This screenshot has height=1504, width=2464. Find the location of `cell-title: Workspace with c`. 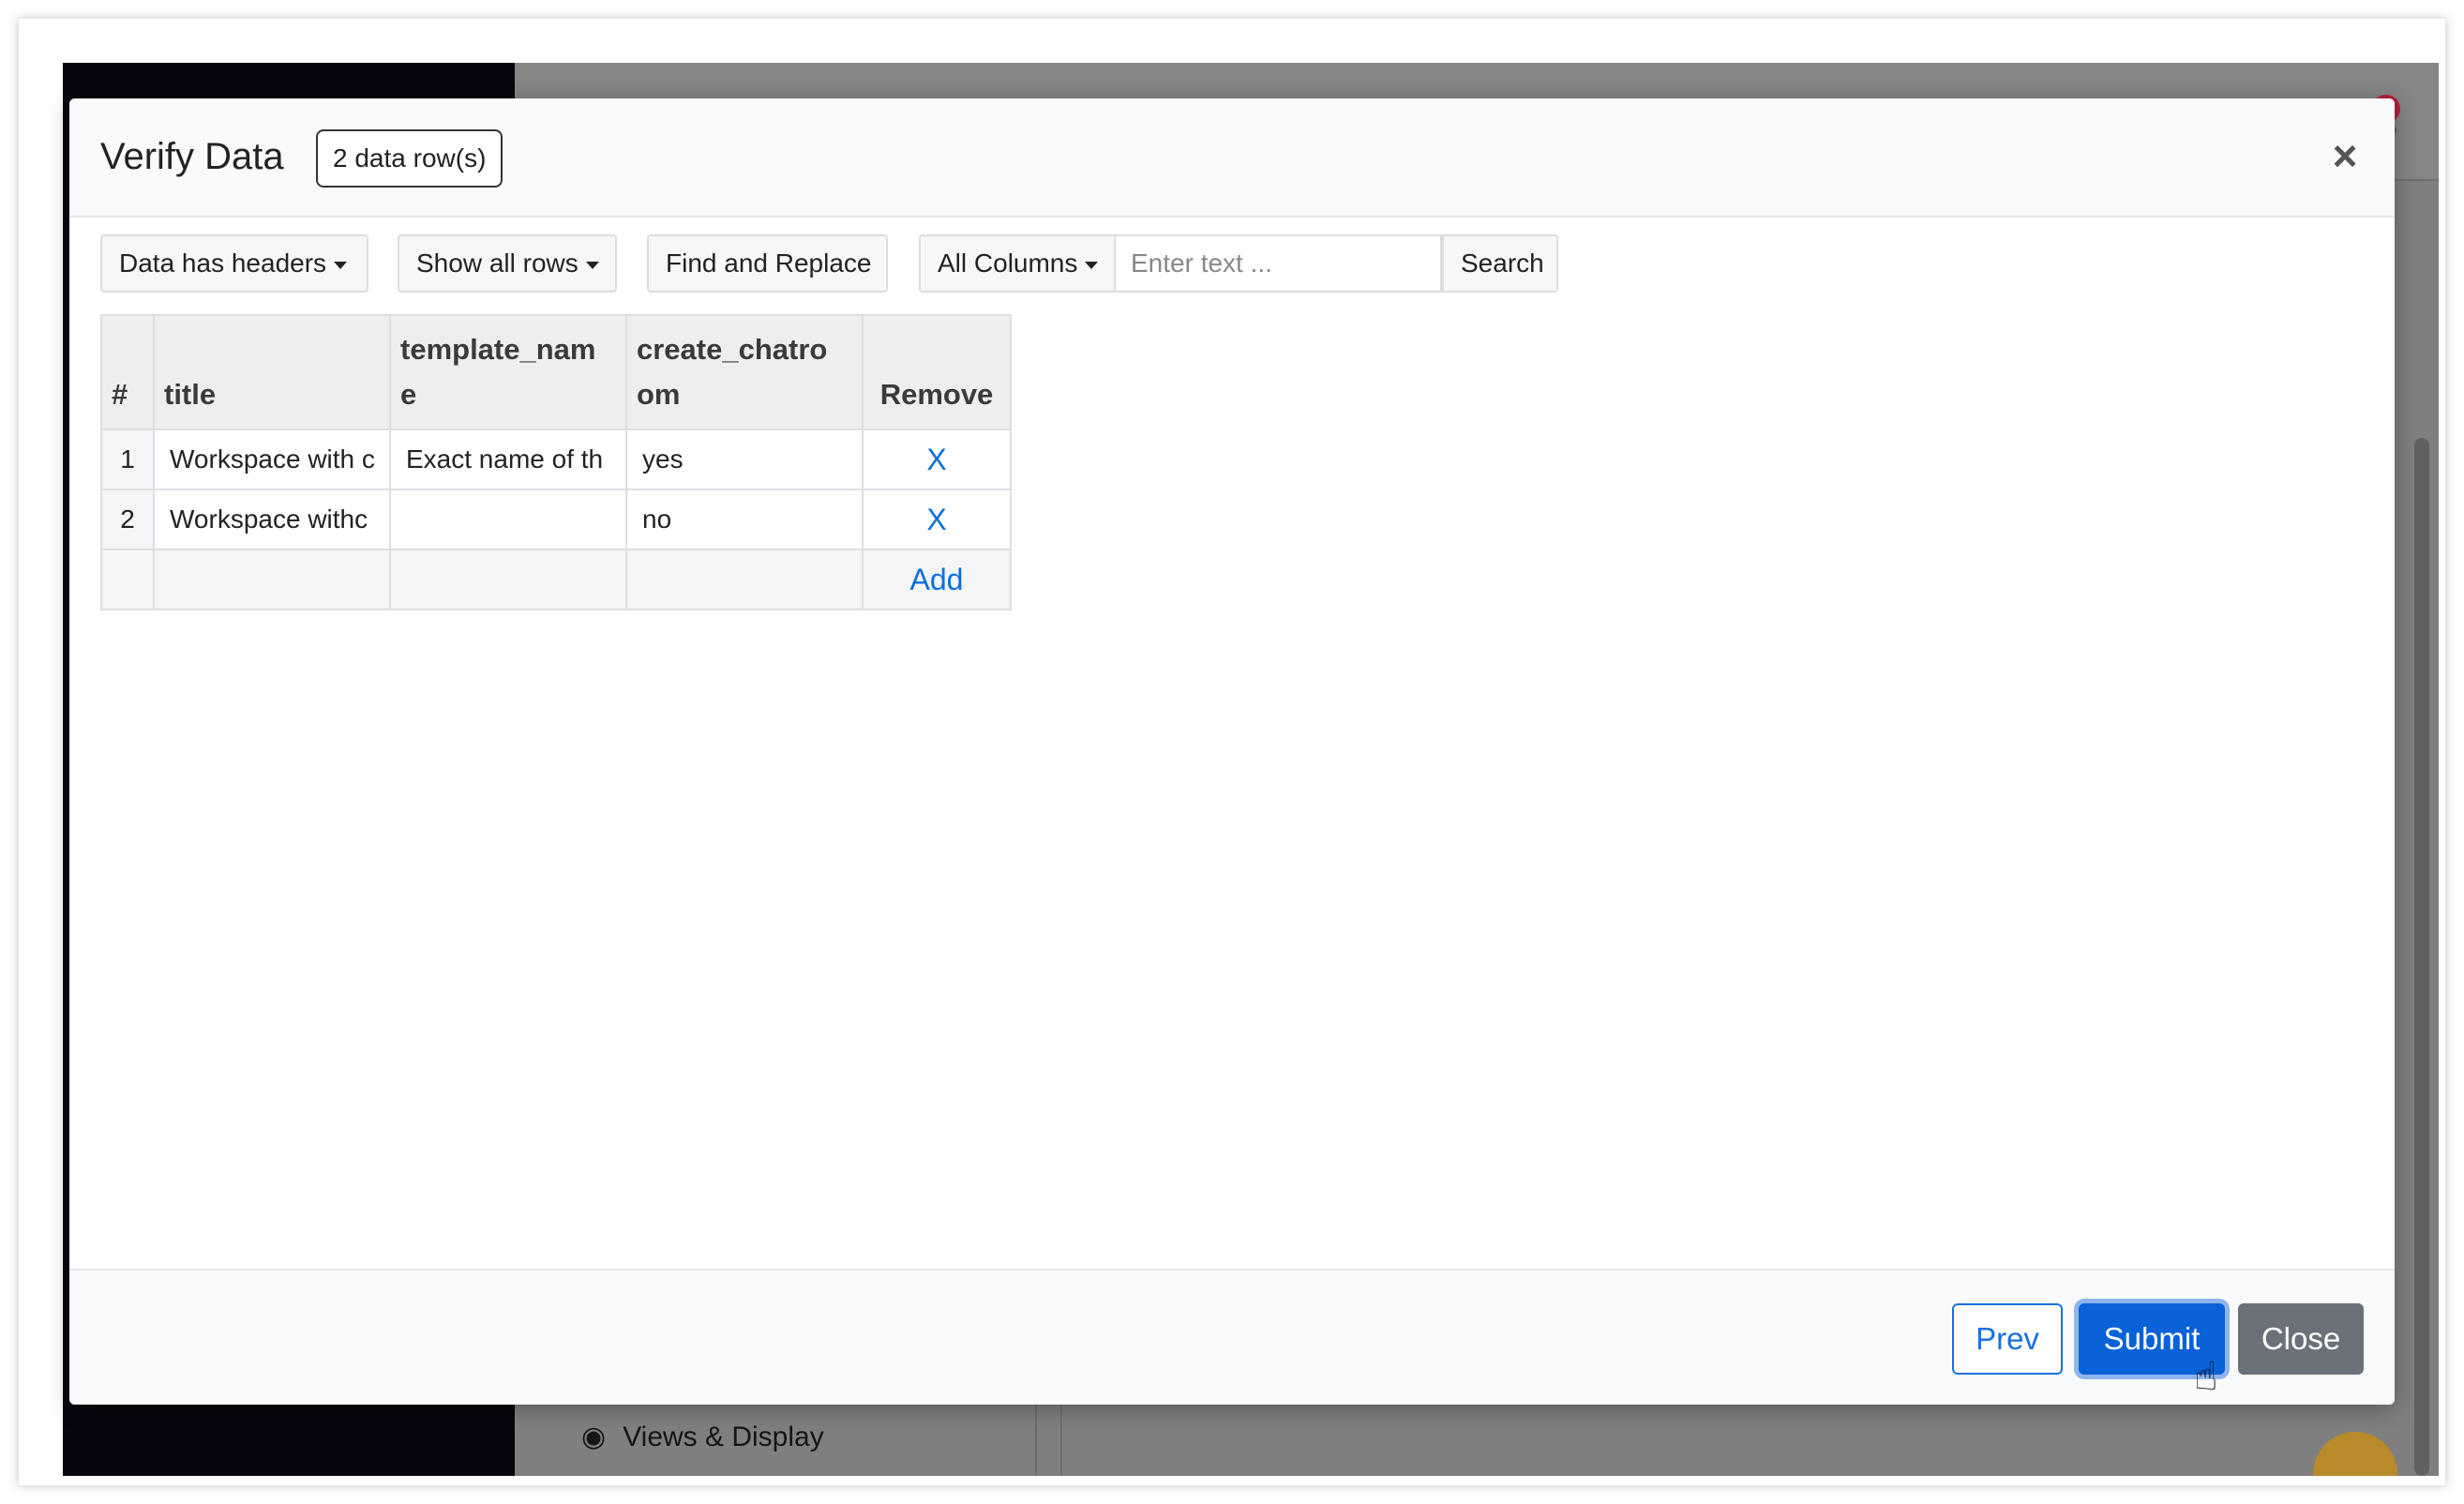

cell-title: Workspace with c is located at coordinates (272, 459).